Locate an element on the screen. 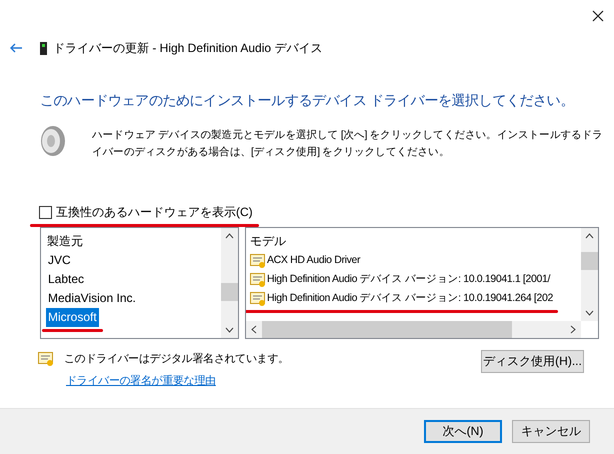 The image size is (614, 454). item-label: High Definition Audio デバイス バージョン: 10.0.19041.264 [202 is located at coordinates (410, 298).